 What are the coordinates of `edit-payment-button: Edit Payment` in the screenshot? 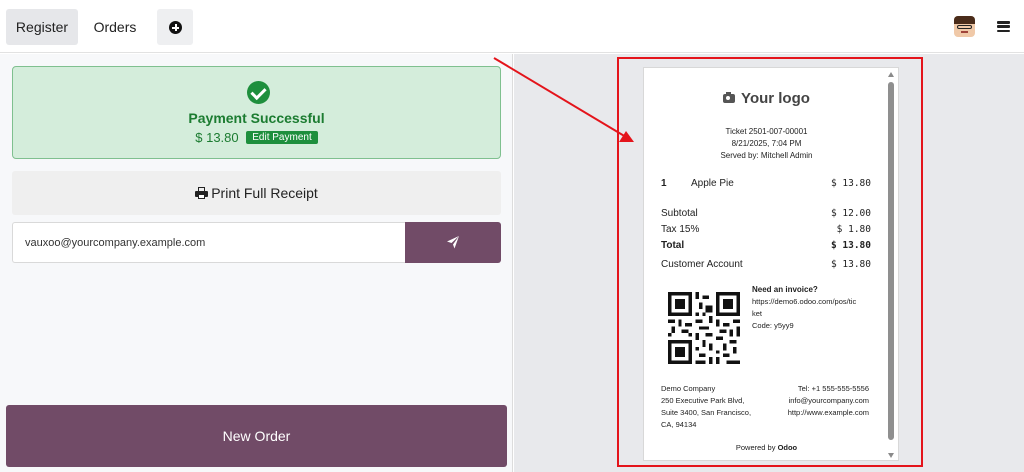 It's located at (282, 138).